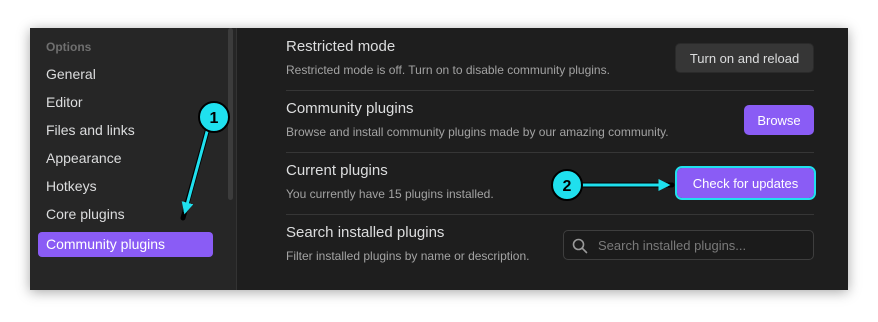 This screenshot has height=322, width=878. I want to click on search-input, so click(703, 245).